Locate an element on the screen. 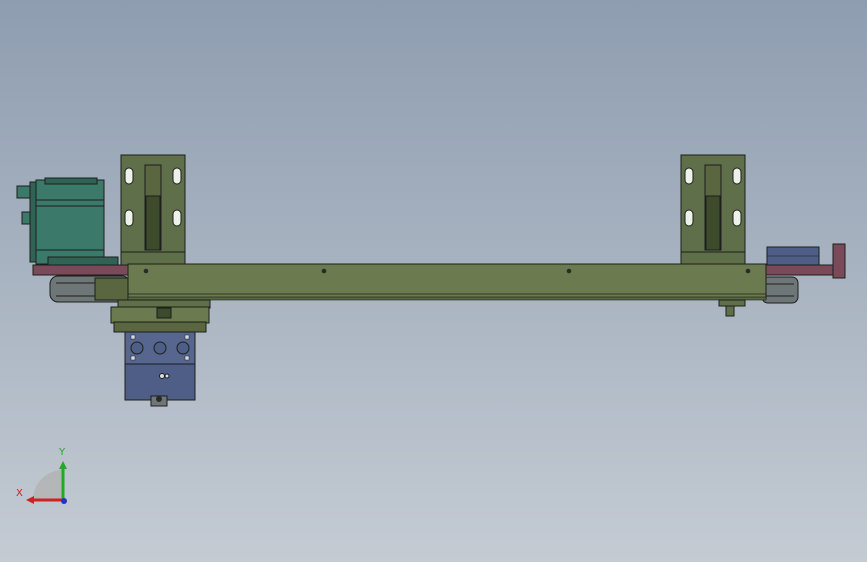  triad-z-axis is located at coordinates (64, 501).